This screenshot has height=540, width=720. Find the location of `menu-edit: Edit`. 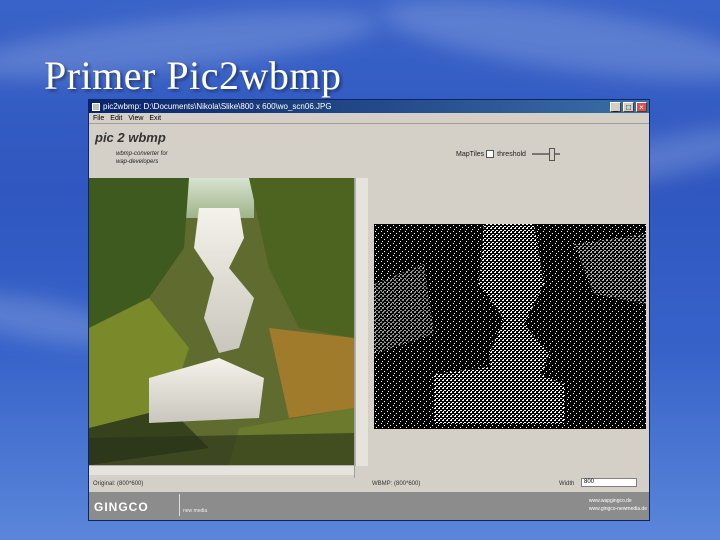

menu-edit: Edit is located at coordinates (116, 118).